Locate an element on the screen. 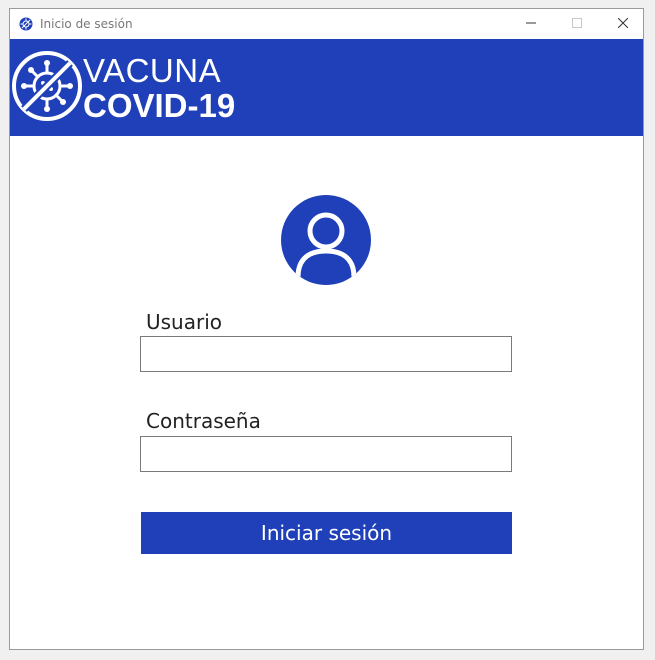 The height and width of the screenshot is (660, 655). maximize-icon is located at coordinates (577, 24).